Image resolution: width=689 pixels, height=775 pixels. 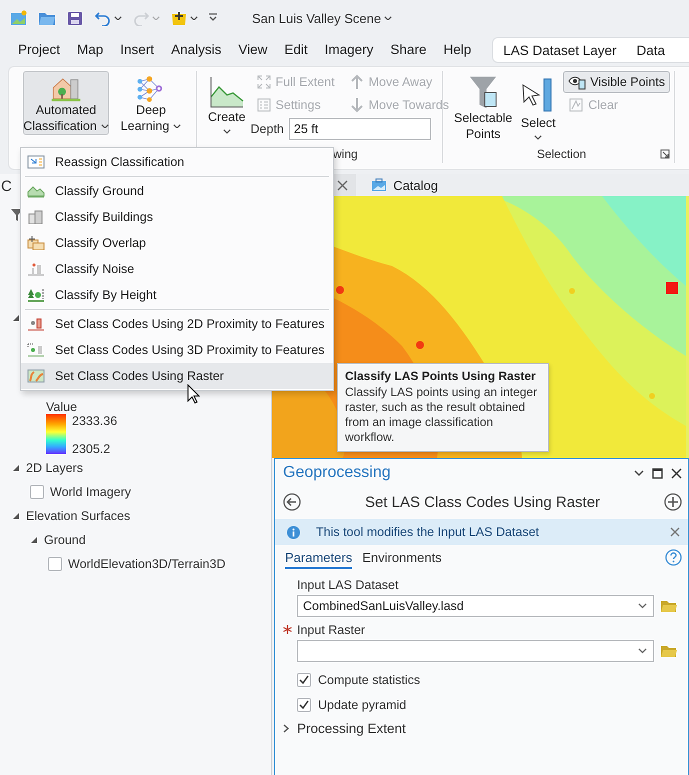 I want to click on menu-item: Classify Buildings, so click(x=177, y=217).